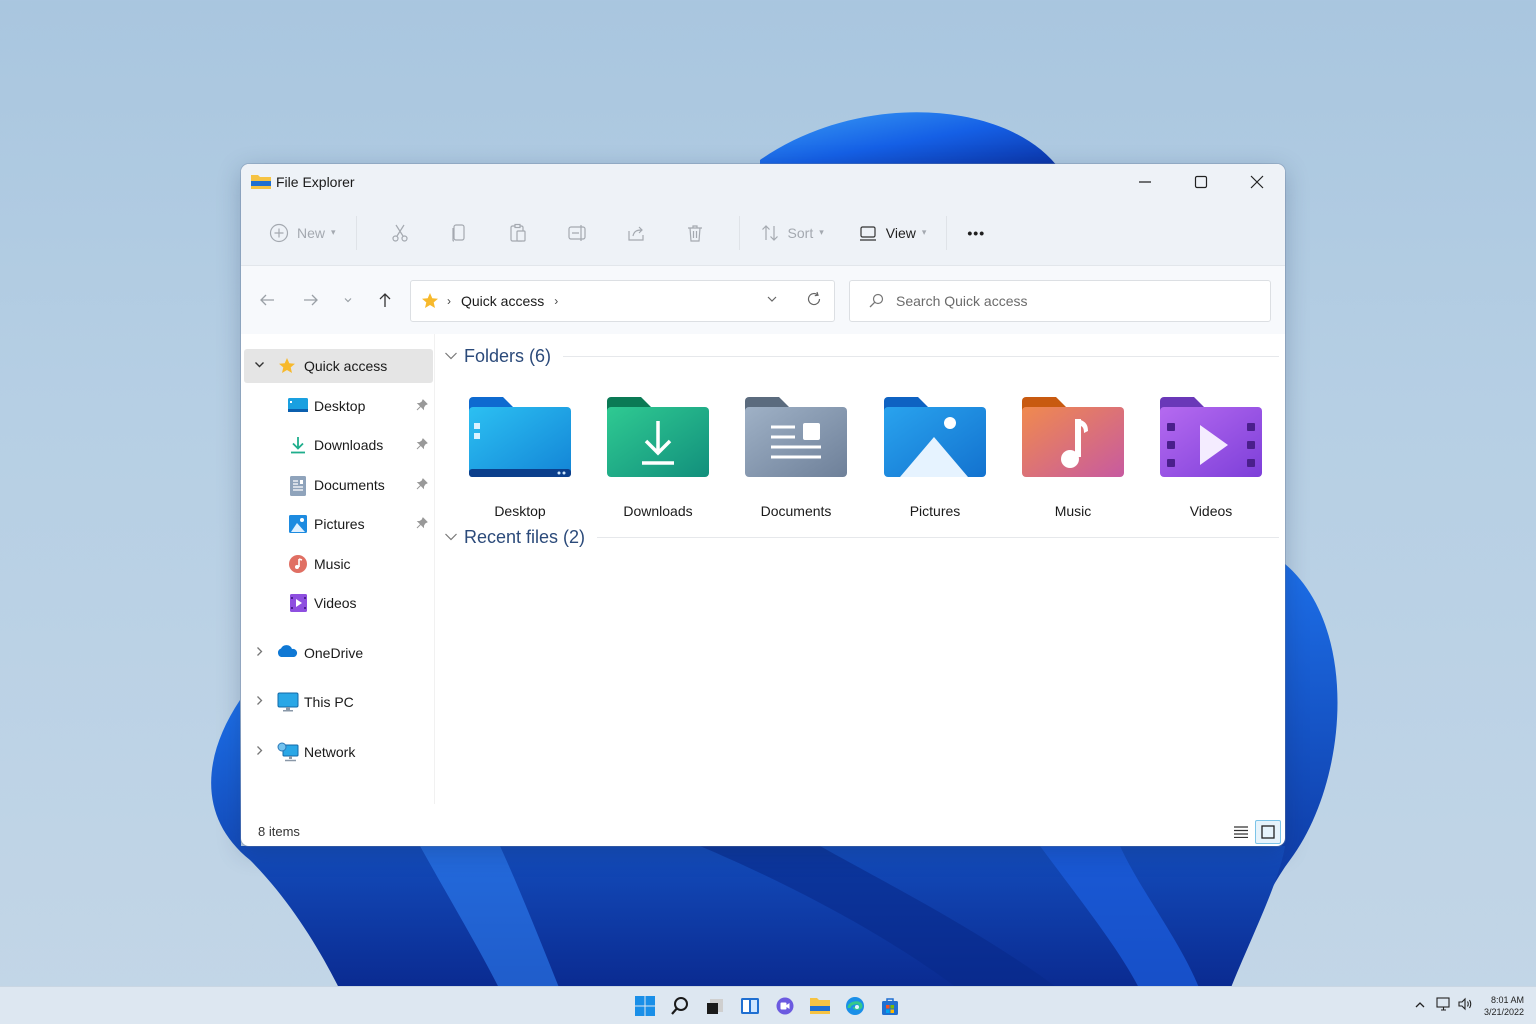 The height and width of the screenshot is (1024, 1536). Describe the element at coordinates (338, 445) in the screenshot. I see `sidebar-item-downloads: Downloads` at that location.